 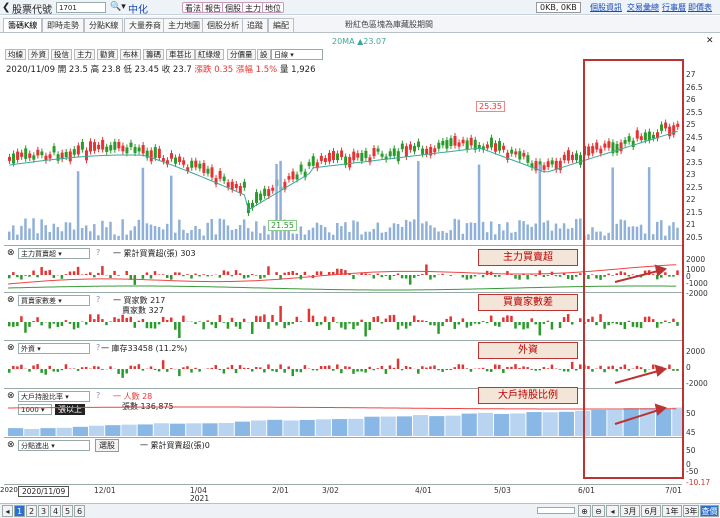 What do you see at coordinates (273, 7) in the screenshot?
I see `position-button: 地位` at bounding box center [273, 7].